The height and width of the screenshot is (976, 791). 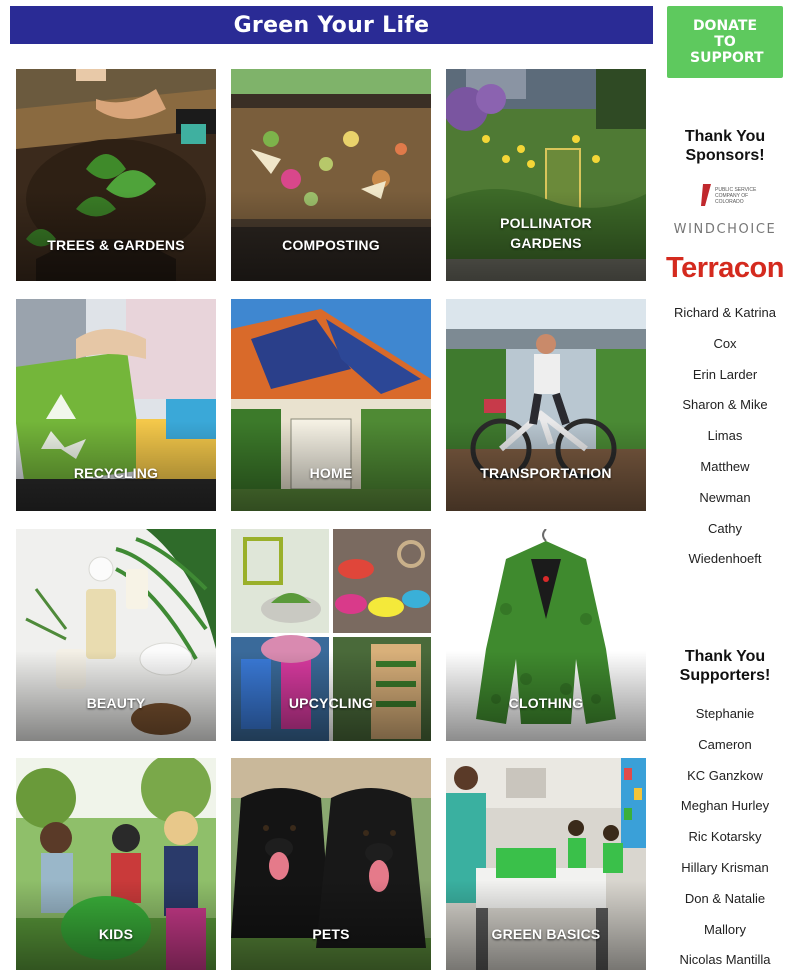 What do you see at coordinates (331, 405) in the screenshot?
I see `tile-home: HOME` at bounding box center [331, 405].